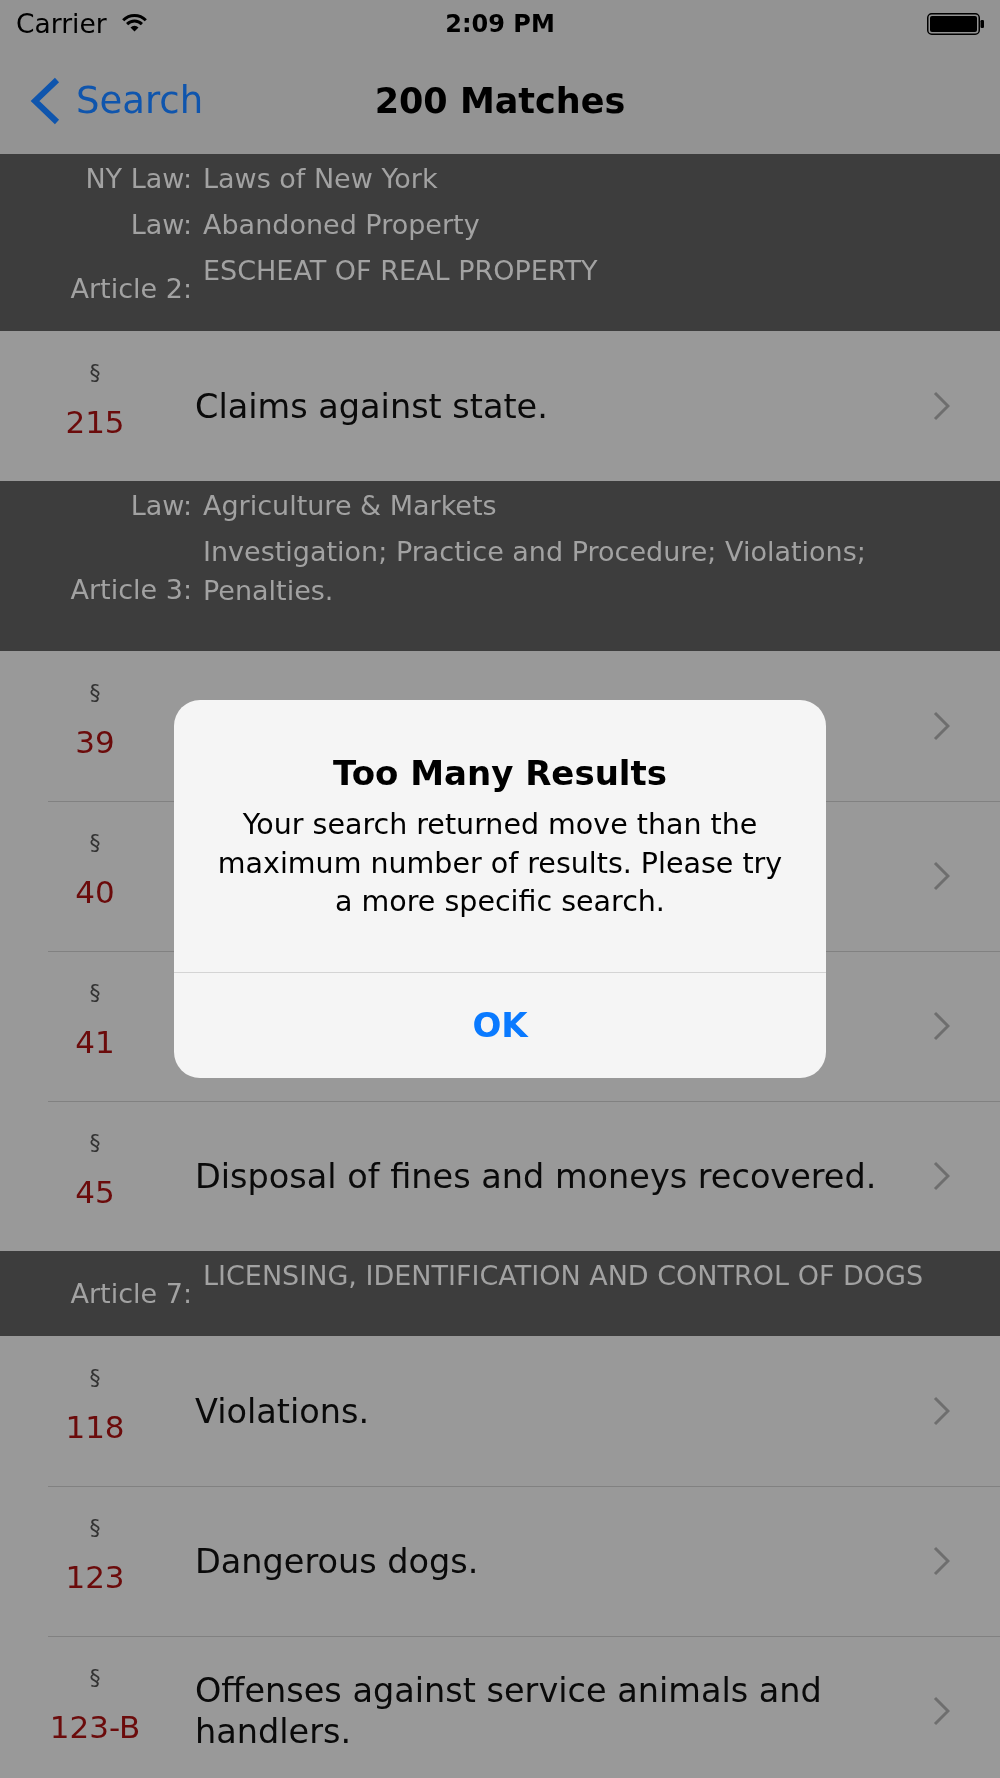 This screenshot has height=1778, width=1000. What do you see at coordinates (138, 179) in the screenshot?
I see `header-label: NY Law:` at bounding box center [138, 179].